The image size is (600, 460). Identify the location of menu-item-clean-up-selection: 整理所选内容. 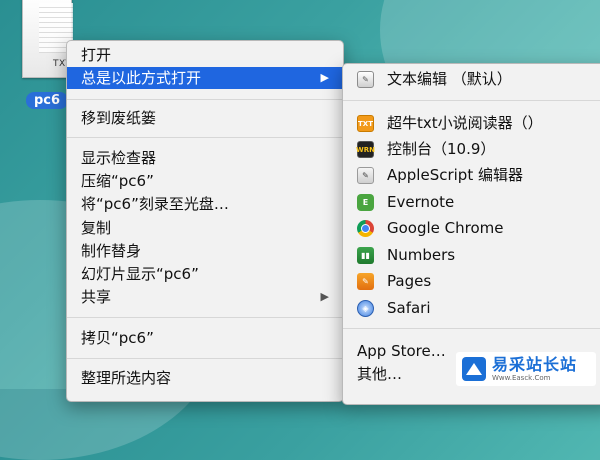
(205, 378).